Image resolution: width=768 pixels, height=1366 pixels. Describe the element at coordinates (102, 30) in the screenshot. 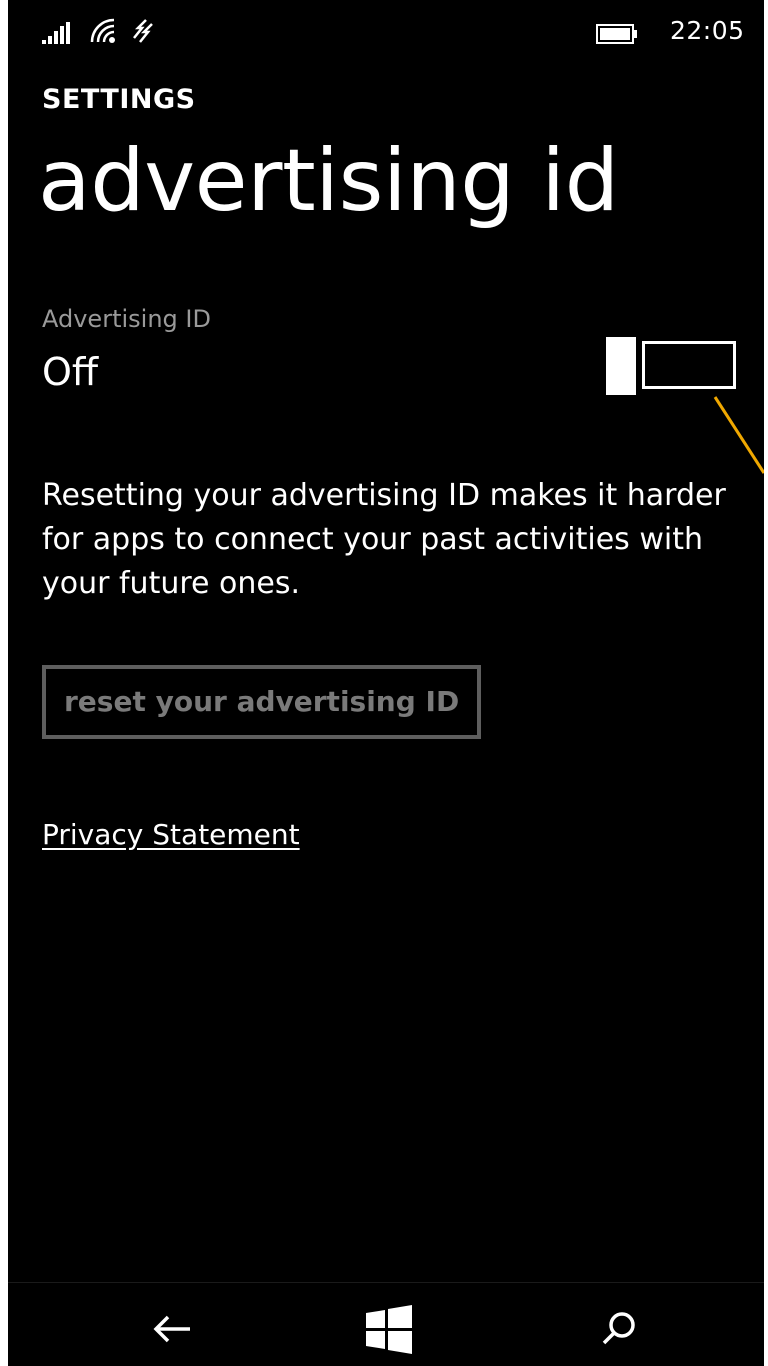

I see `wifi-icon` at that location.